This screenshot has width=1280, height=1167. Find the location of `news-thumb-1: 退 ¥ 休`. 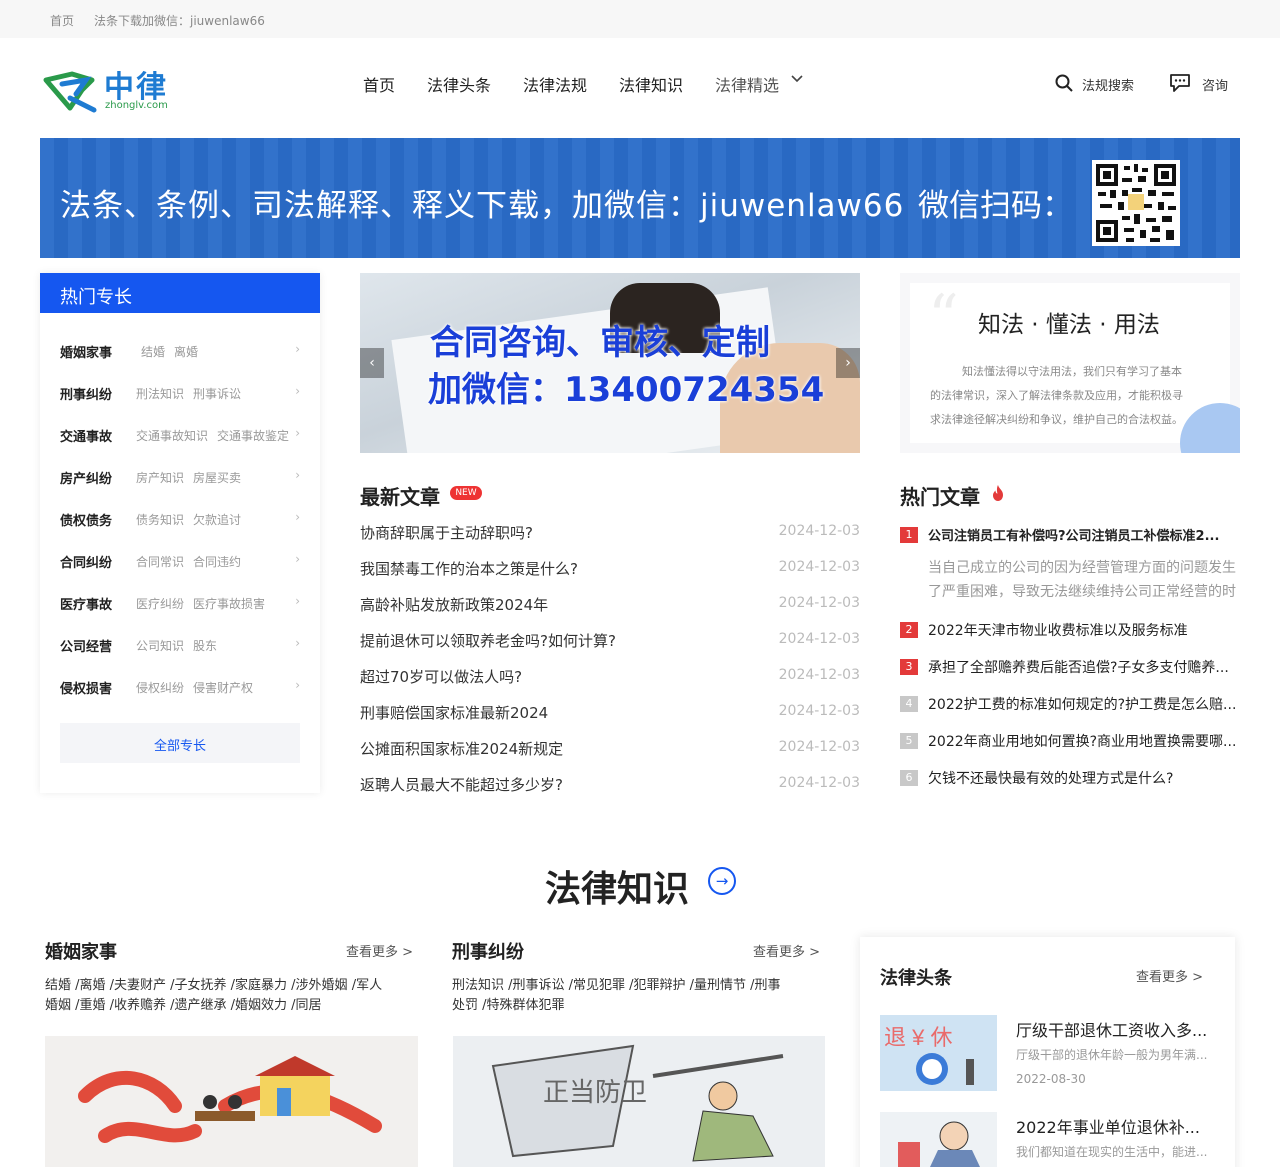

news-thumb-1: 退 ¥ 休 is located at coordinates (938, 1053).